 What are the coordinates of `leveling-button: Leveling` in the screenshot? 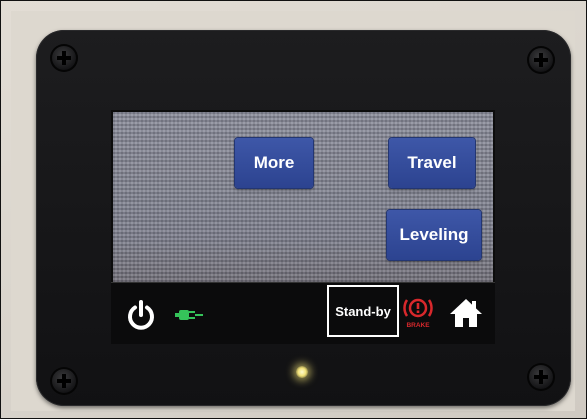 It's located at (434, 235).